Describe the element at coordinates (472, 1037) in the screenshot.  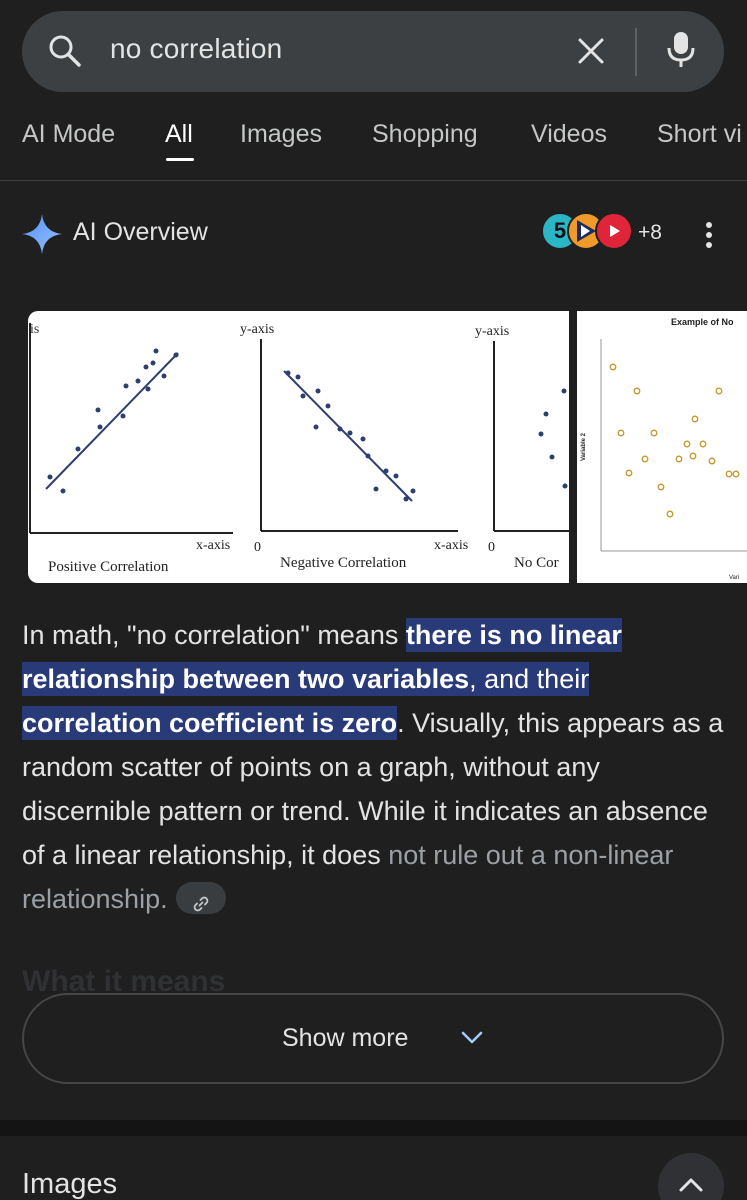
I see `chevron-down-icon` at that location.